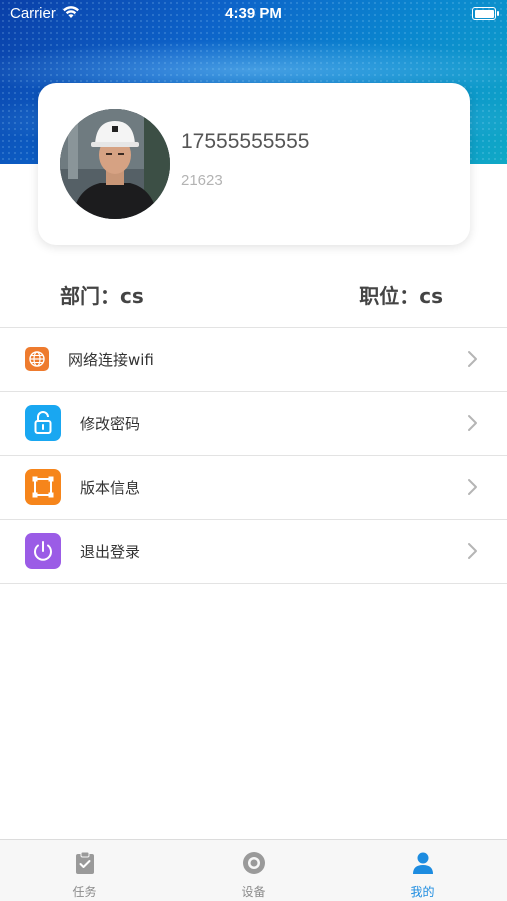  What do you see at coordinates (102, 296) in the screenshot?
I see `department-label: 部门：cs` at bounding box center [102, 296].